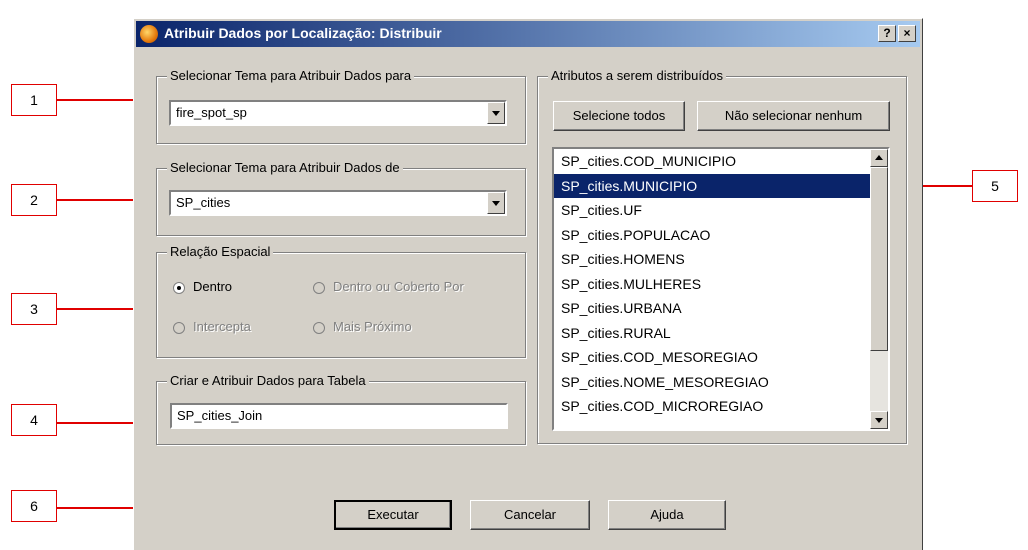 The width and height of the screenshot is (1028, 550). I want to click on help-button: Ajuda, so click(667, 515).